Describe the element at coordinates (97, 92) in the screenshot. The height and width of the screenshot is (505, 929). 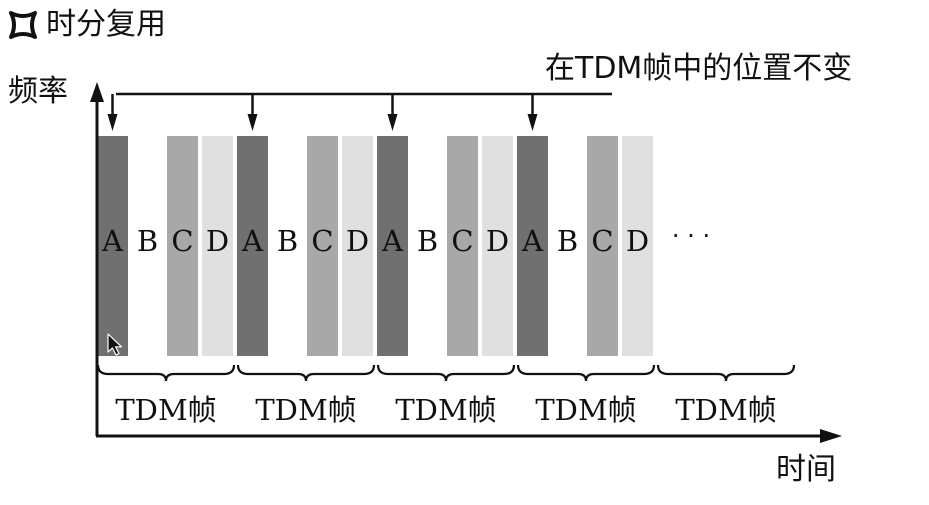
I see `y-axis-arrowhead` at that location.